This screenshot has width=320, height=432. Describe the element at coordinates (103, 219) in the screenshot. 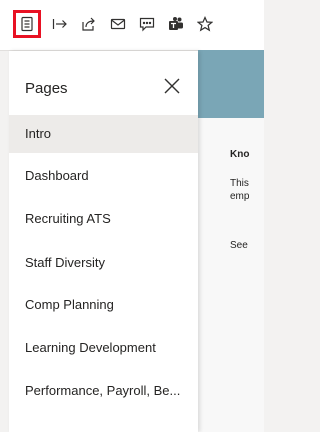

I see `page-item-recruiting-ats: Recruiting ATS` at that location.